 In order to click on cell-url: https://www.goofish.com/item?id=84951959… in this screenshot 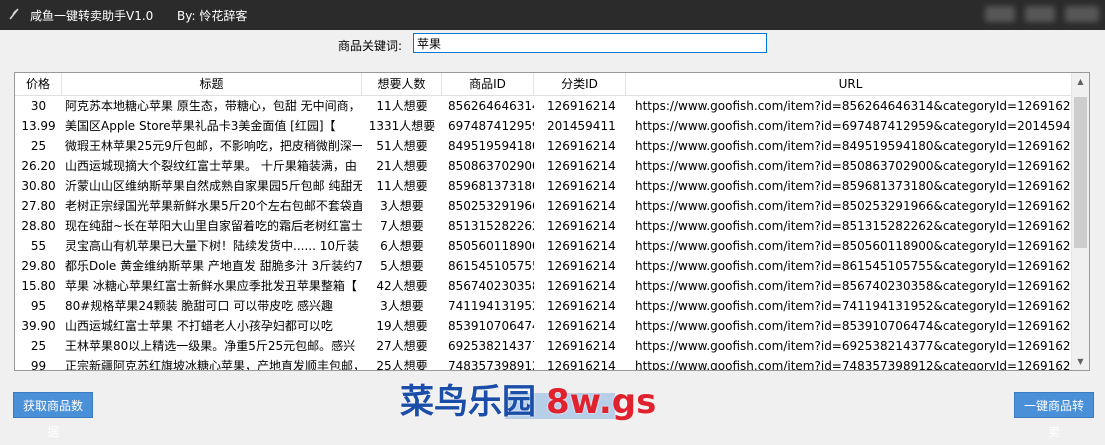, I will do `click(855, 146)`.